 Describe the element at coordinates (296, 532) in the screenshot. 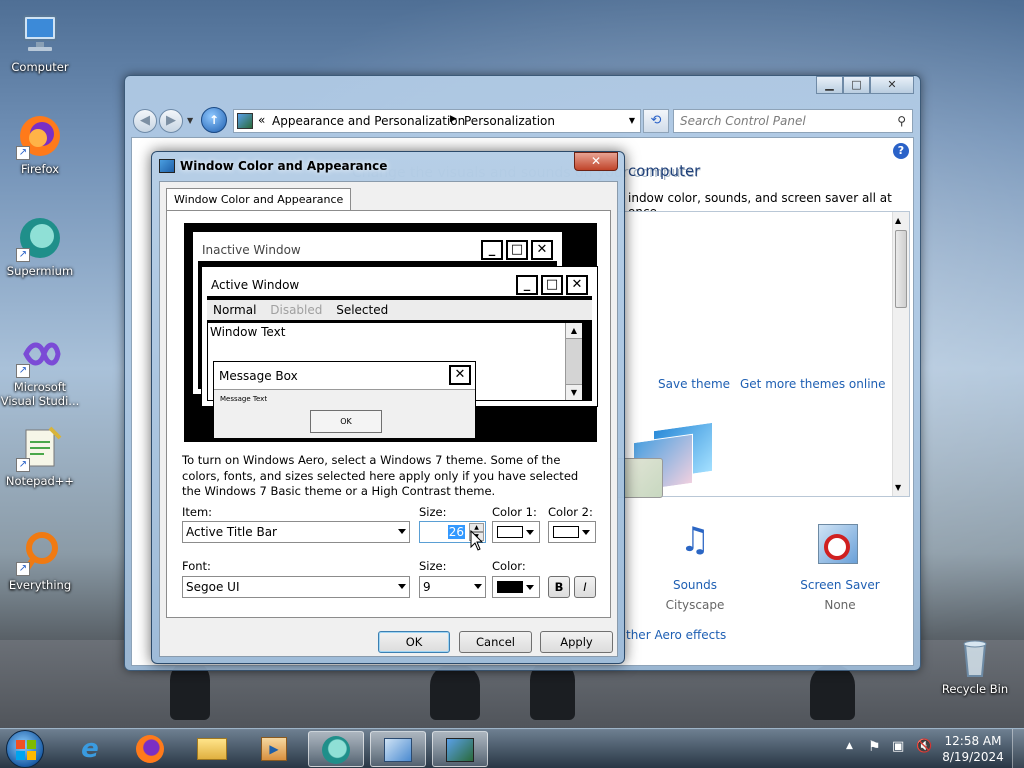

I see `item-dropdown: Active Title Bar` at that location.